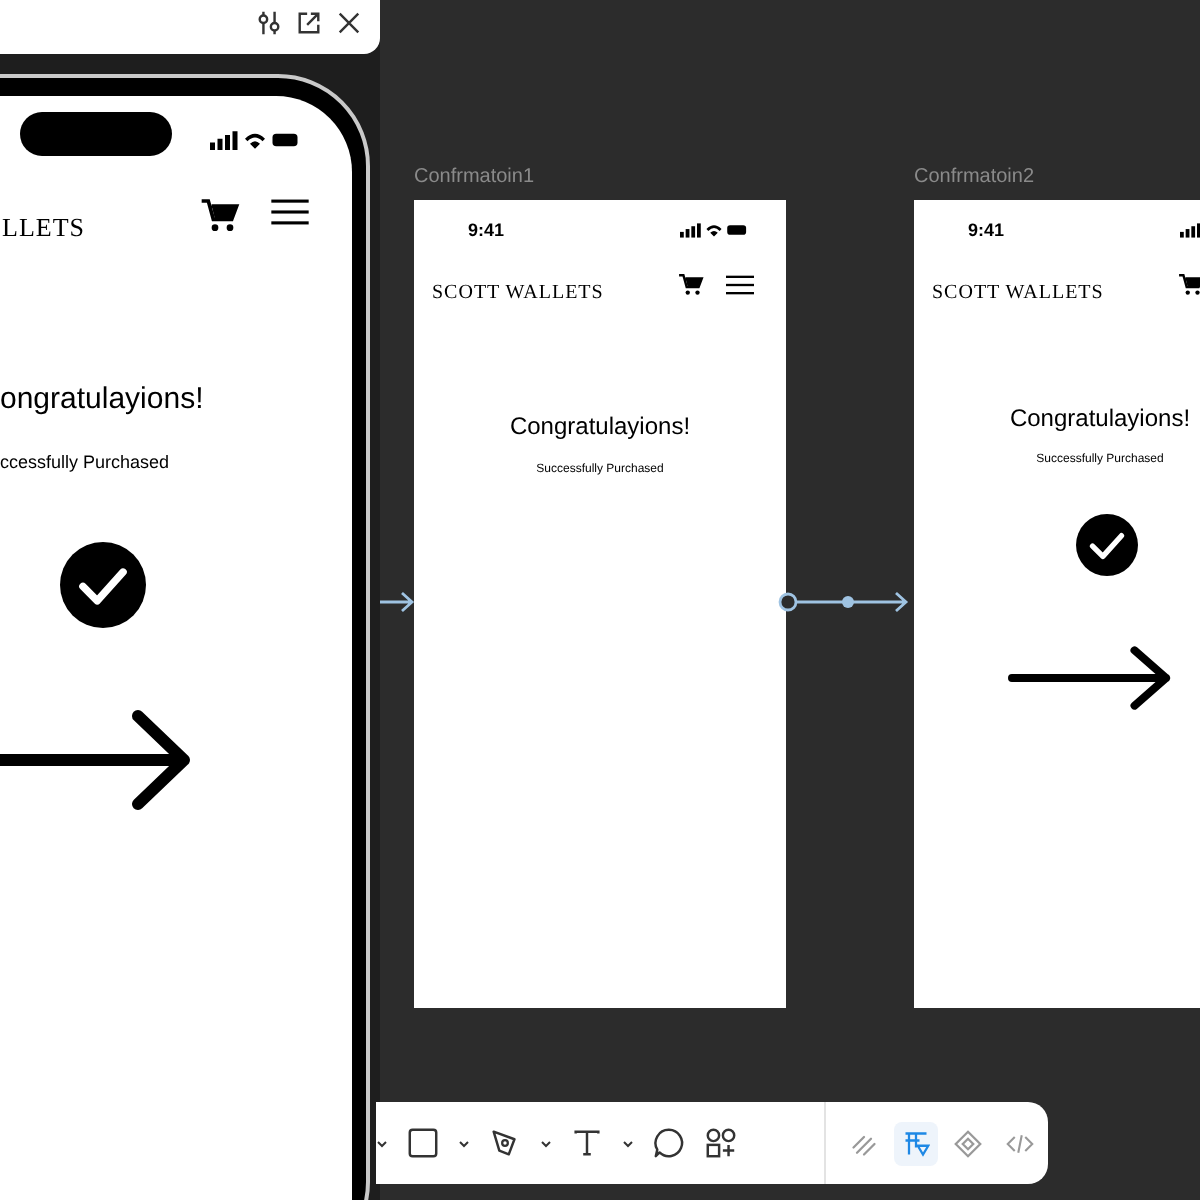 This screenshot has width=1200, height=1200. I want to click on code-icon, so click(1020, 1143).